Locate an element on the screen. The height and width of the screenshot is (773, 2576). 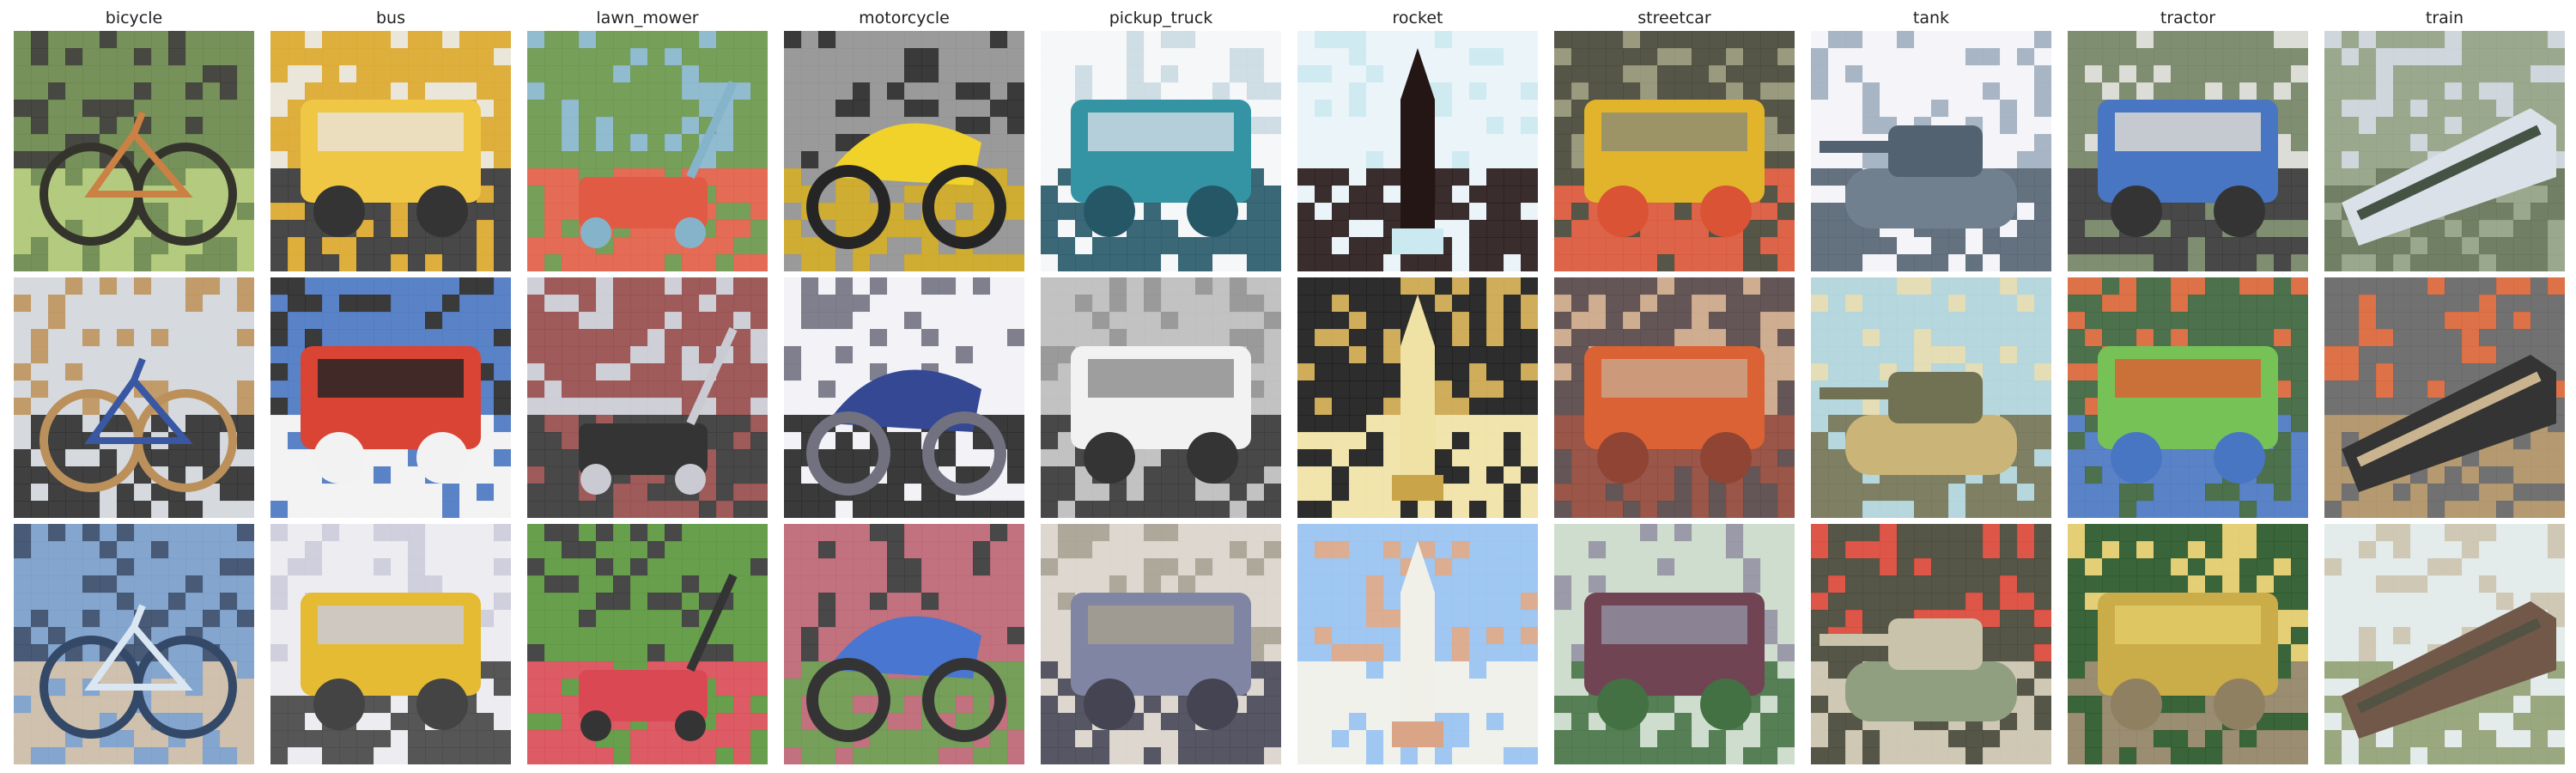
column-title-motorcycle: motorcycle is located at coordinates (904, 18).